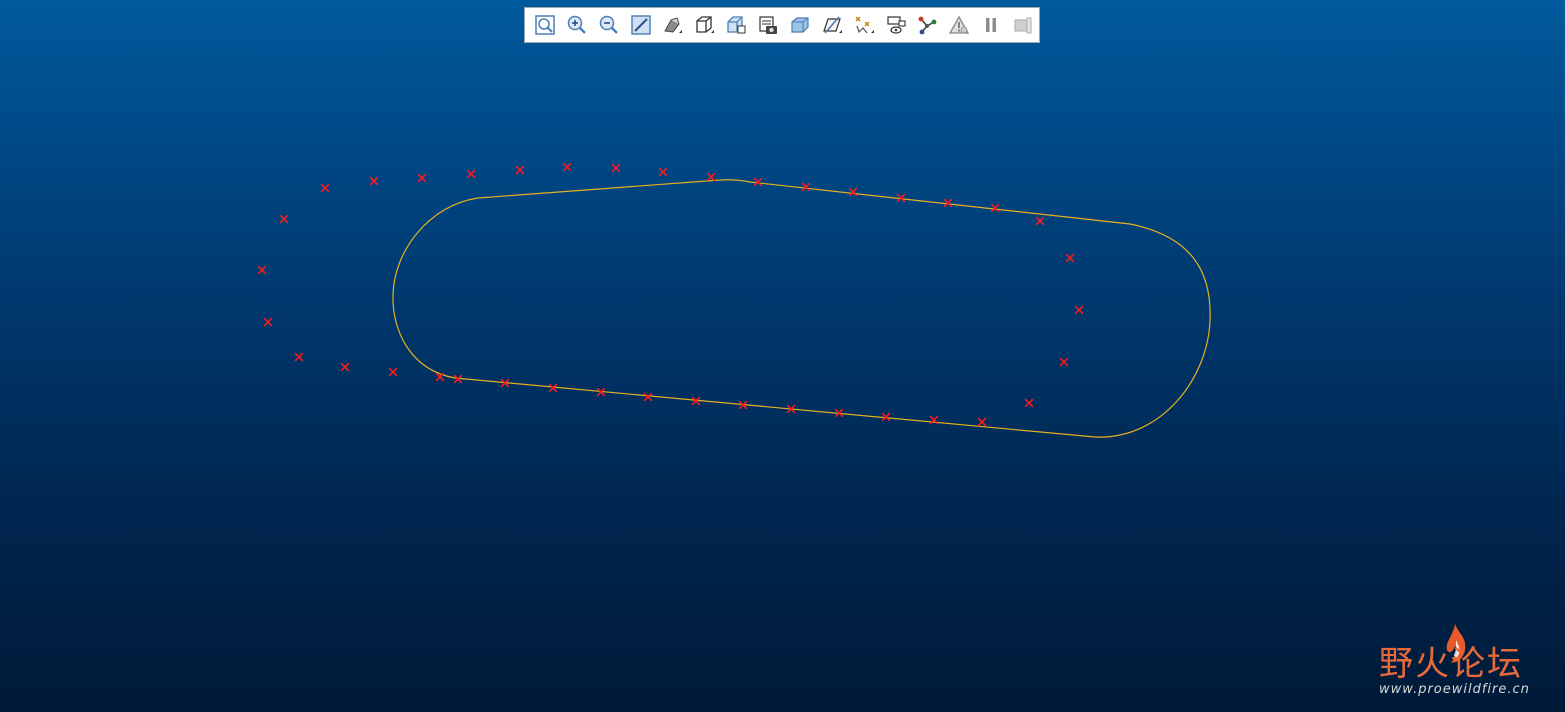  I want to click on datum-display-button, so click(832, 25).